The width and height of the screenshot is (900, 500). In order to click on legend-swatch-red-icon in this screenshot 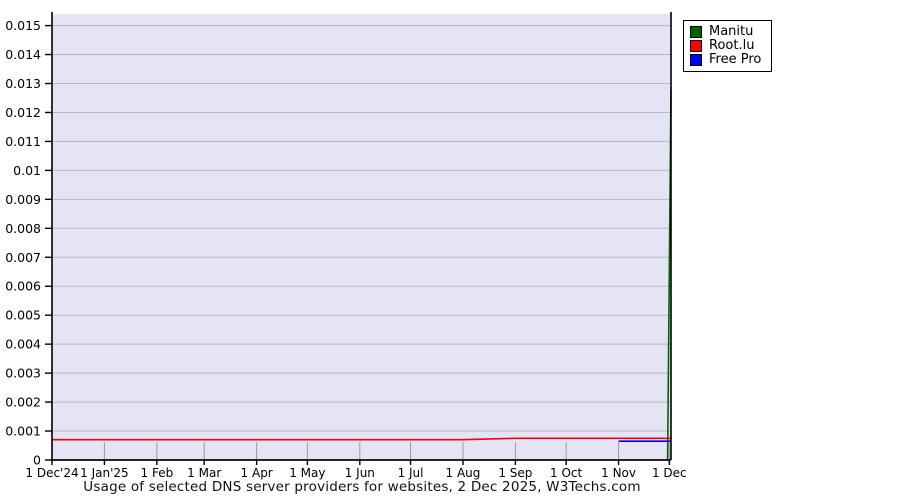, I will do `click(696, 46)`.